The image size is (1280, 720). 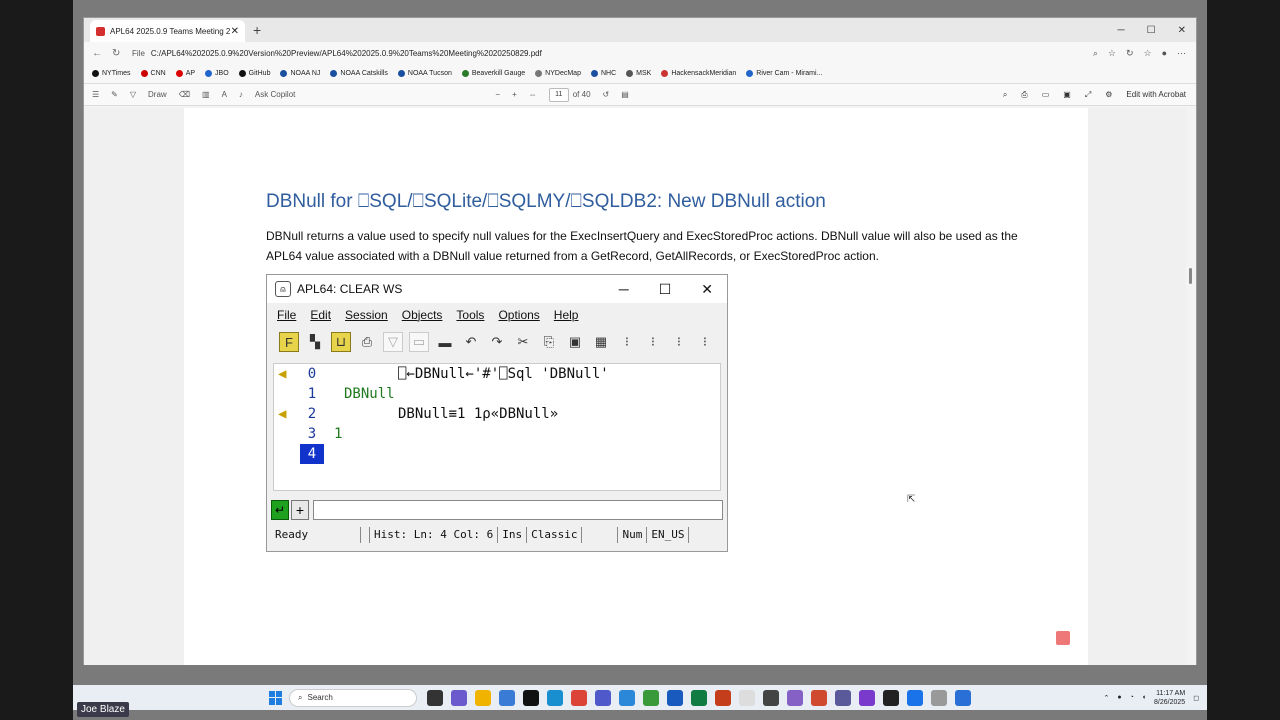 What do you see at coordinates (459, 697) in the screenshot?
I see `copilot-icon` at bounding box center [459, 697].